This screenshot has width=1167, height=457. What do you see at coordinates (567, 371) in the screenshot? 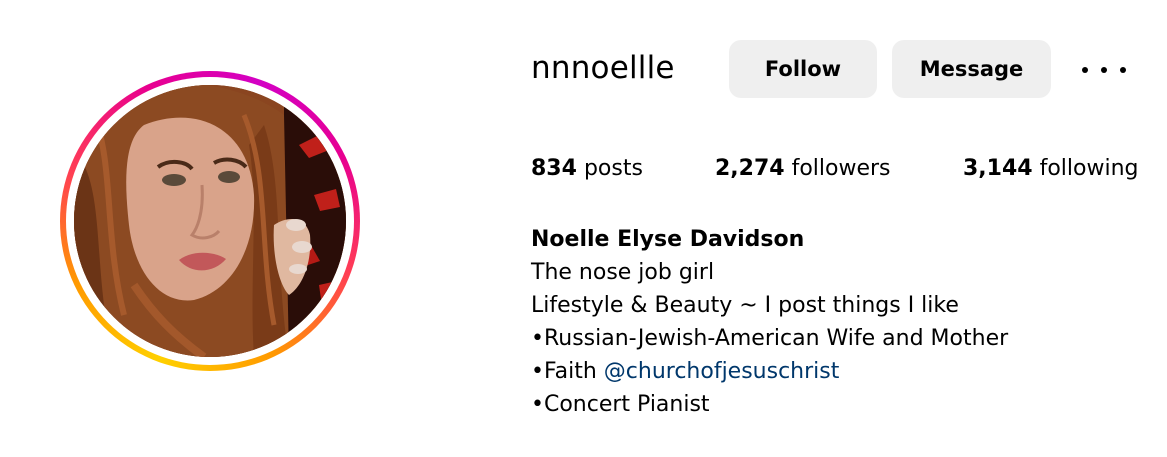
I see `bio-line-prefix: •Faith` at bounding box center [567, 371].